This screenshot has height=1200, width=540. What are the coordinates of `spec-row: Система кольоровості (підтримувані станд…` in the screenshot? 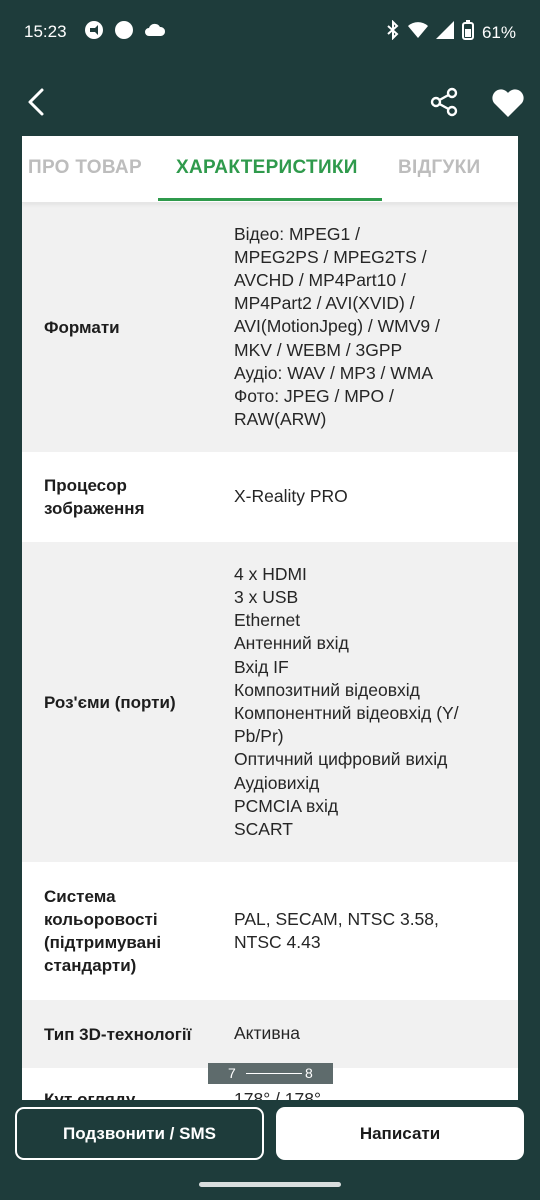 It's located at (270, 931).